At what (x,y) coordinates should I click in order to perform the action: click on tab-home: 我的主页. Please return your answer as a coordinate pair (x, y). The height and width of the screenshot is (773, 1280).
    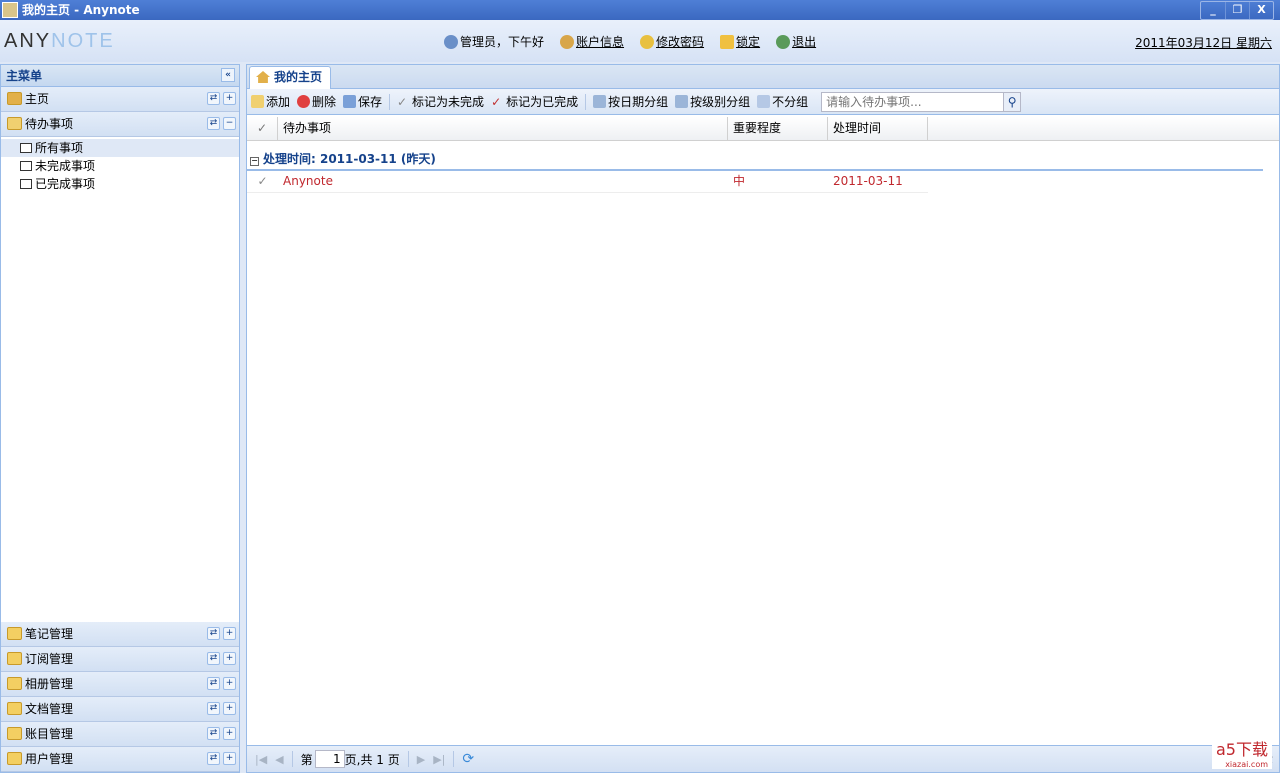
    Looking at the image, I should click on (290, 77).